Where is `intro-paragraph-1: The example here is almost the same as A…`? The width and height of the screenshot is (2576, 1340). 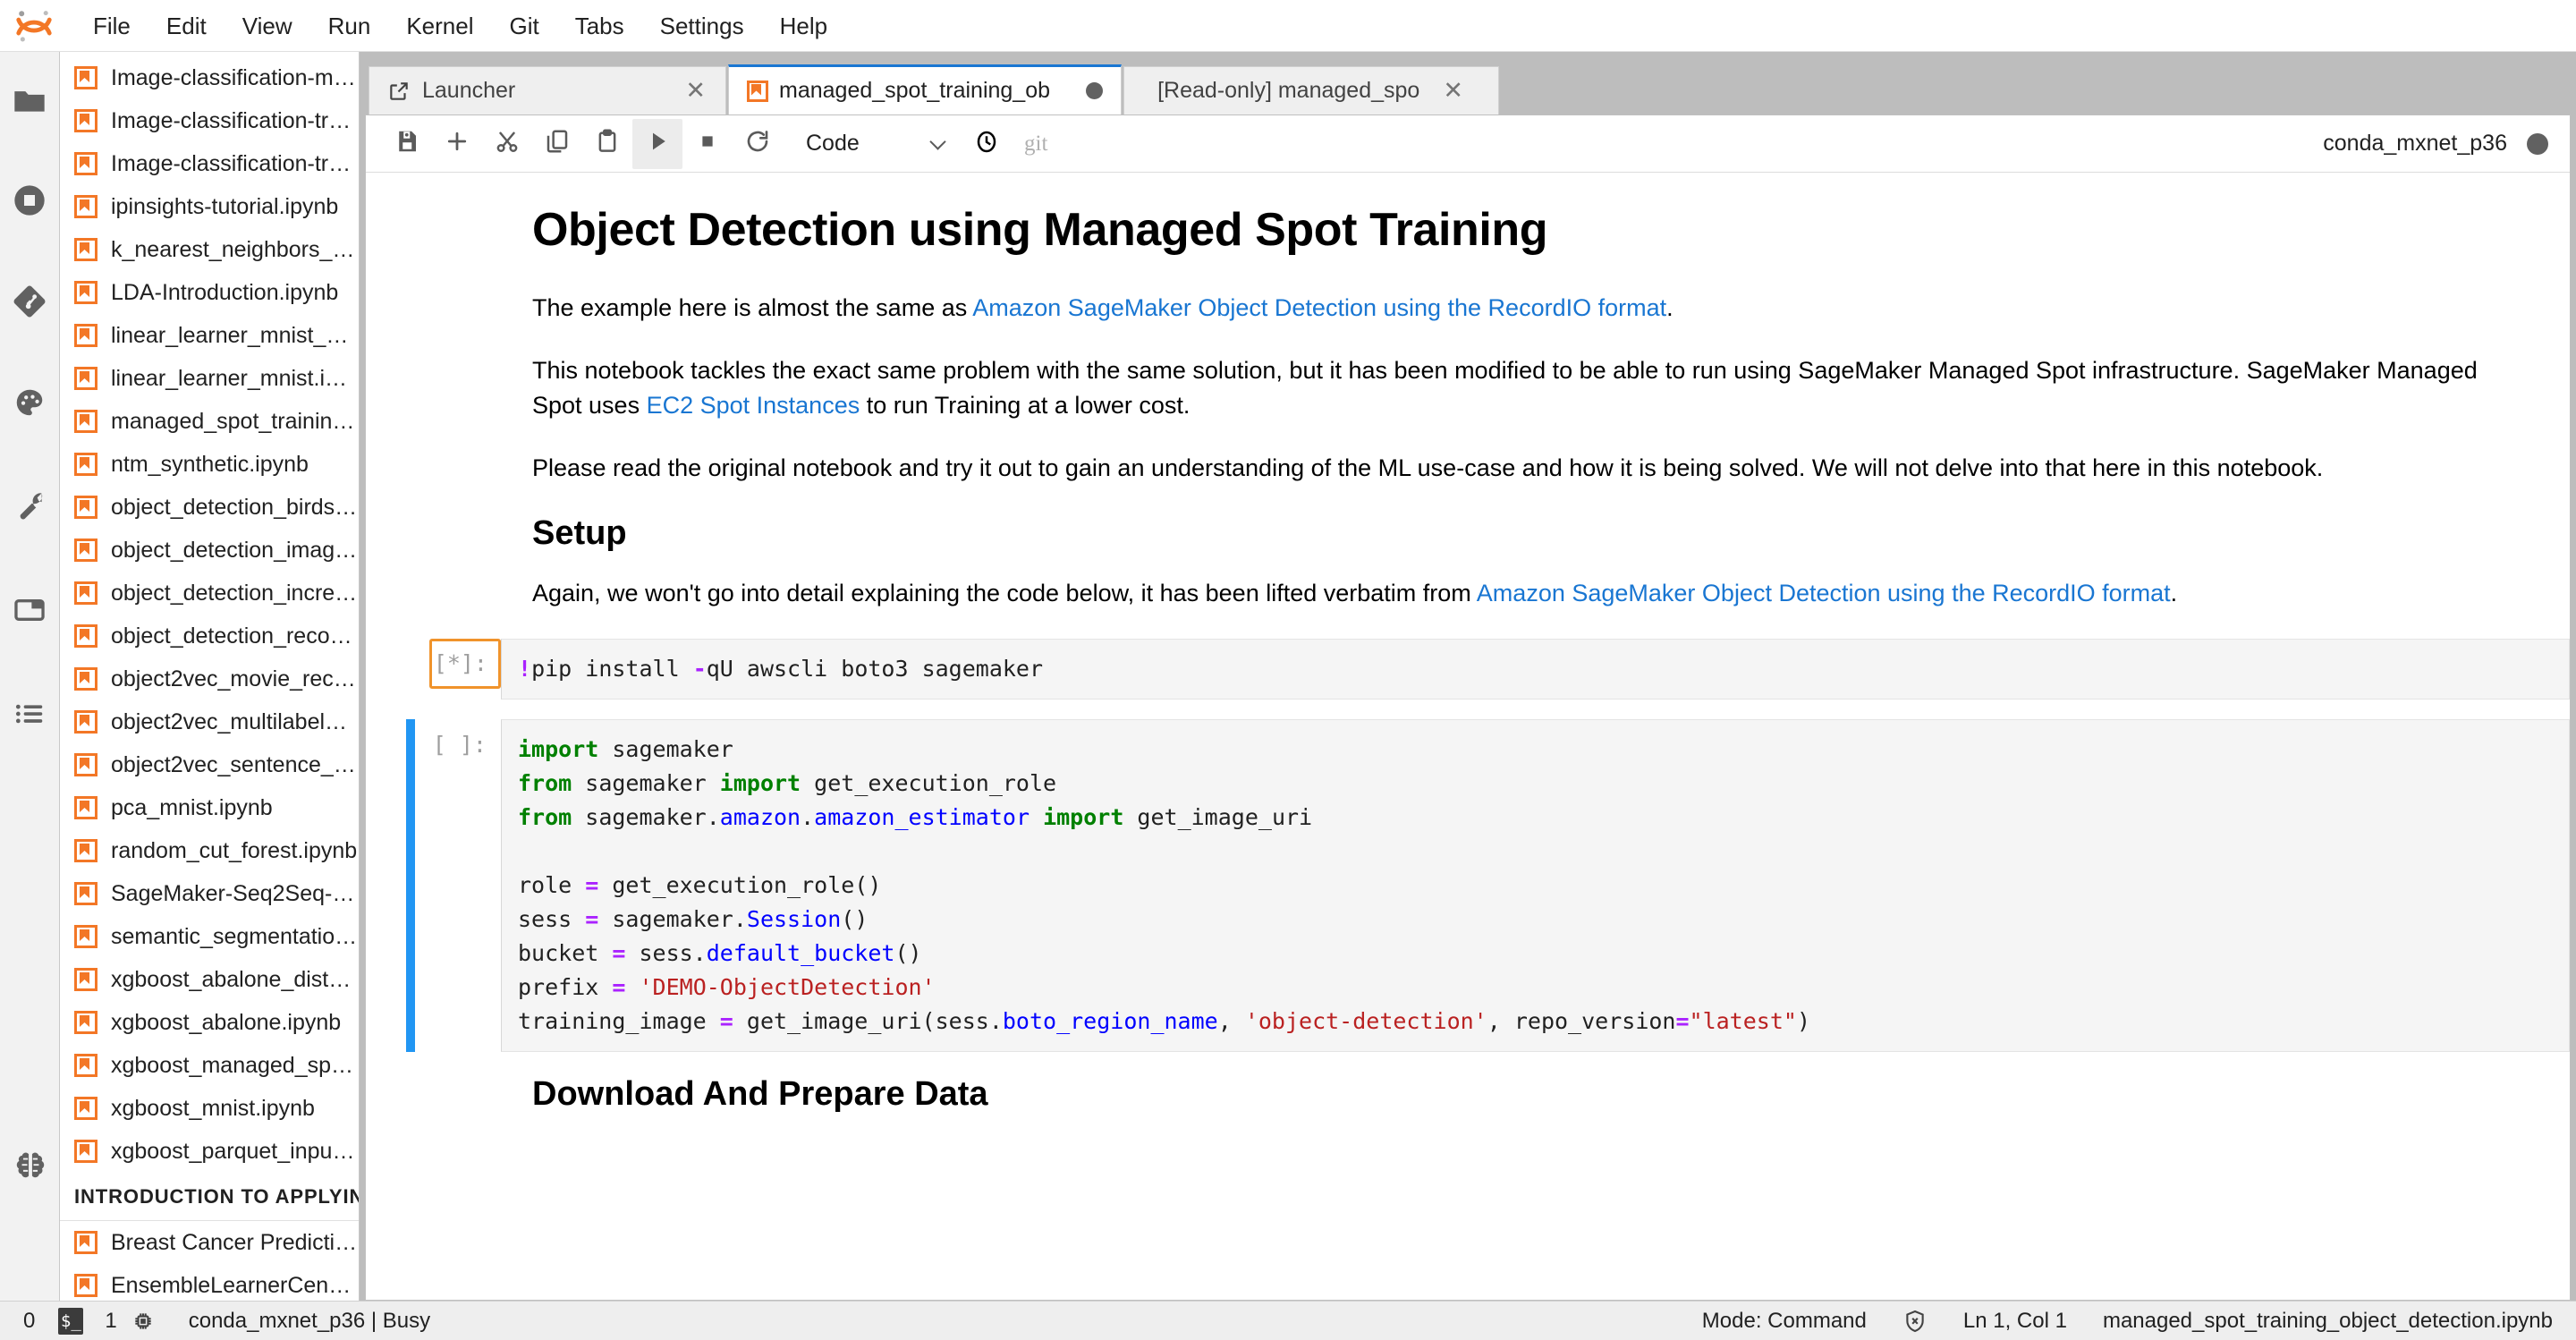 intro-paragraph-1: The example here is almost the same as A… is located at coordinates (1524, 308).